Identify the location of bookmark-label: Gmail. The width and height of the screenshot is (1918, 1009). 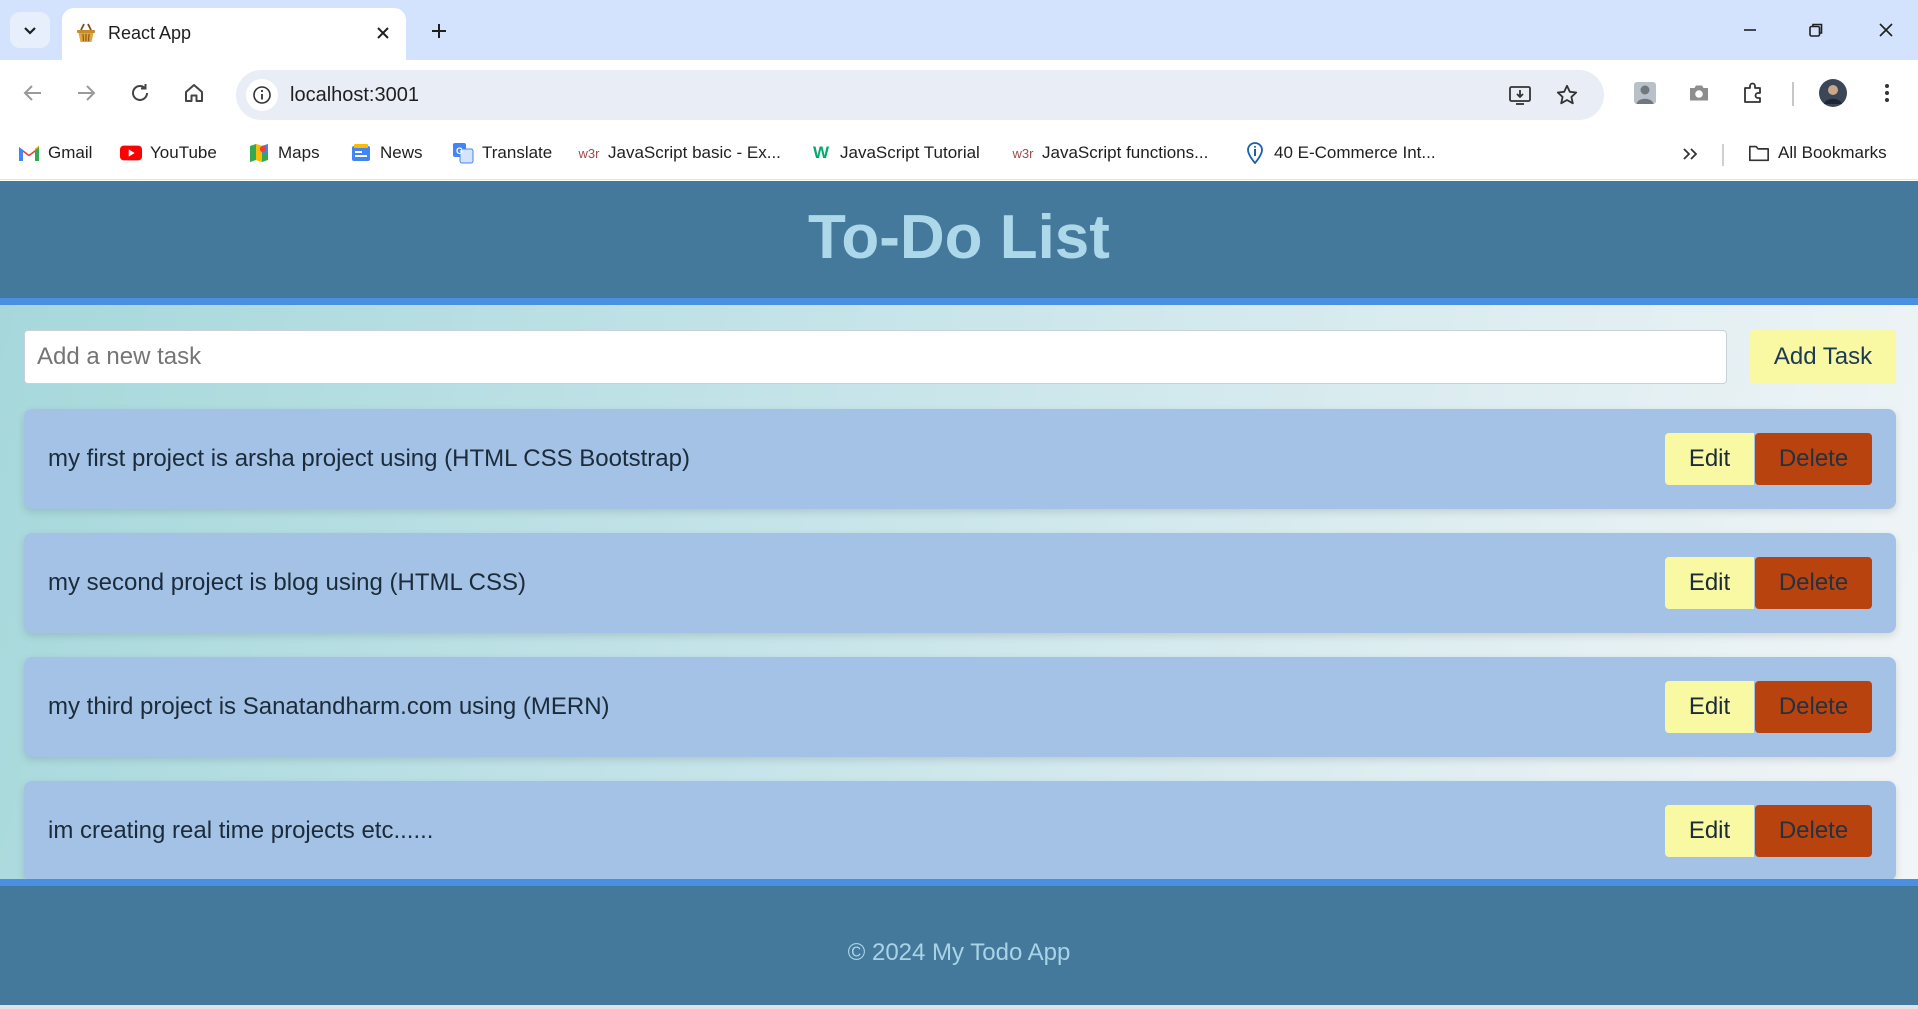
(70, 152).